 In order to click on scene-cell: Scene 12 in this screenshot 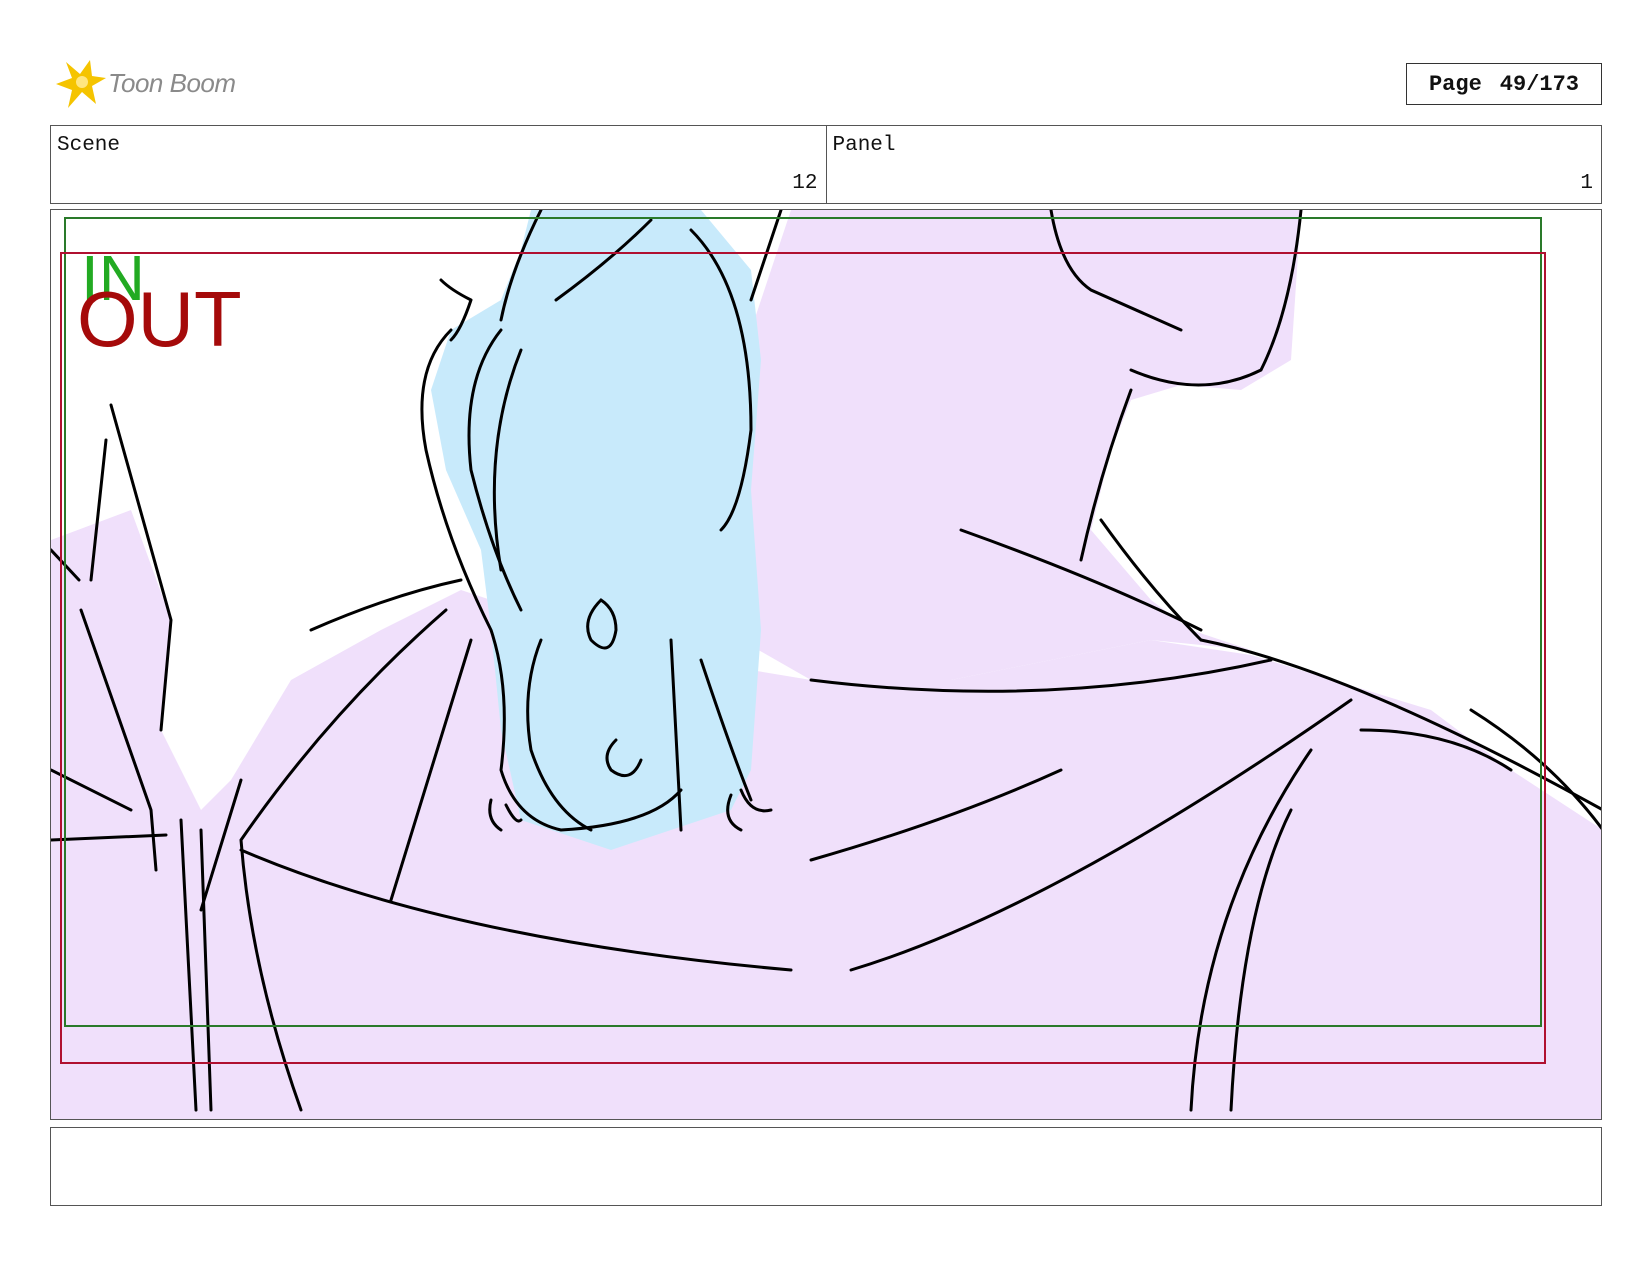, I will do `click(438, 164)`.